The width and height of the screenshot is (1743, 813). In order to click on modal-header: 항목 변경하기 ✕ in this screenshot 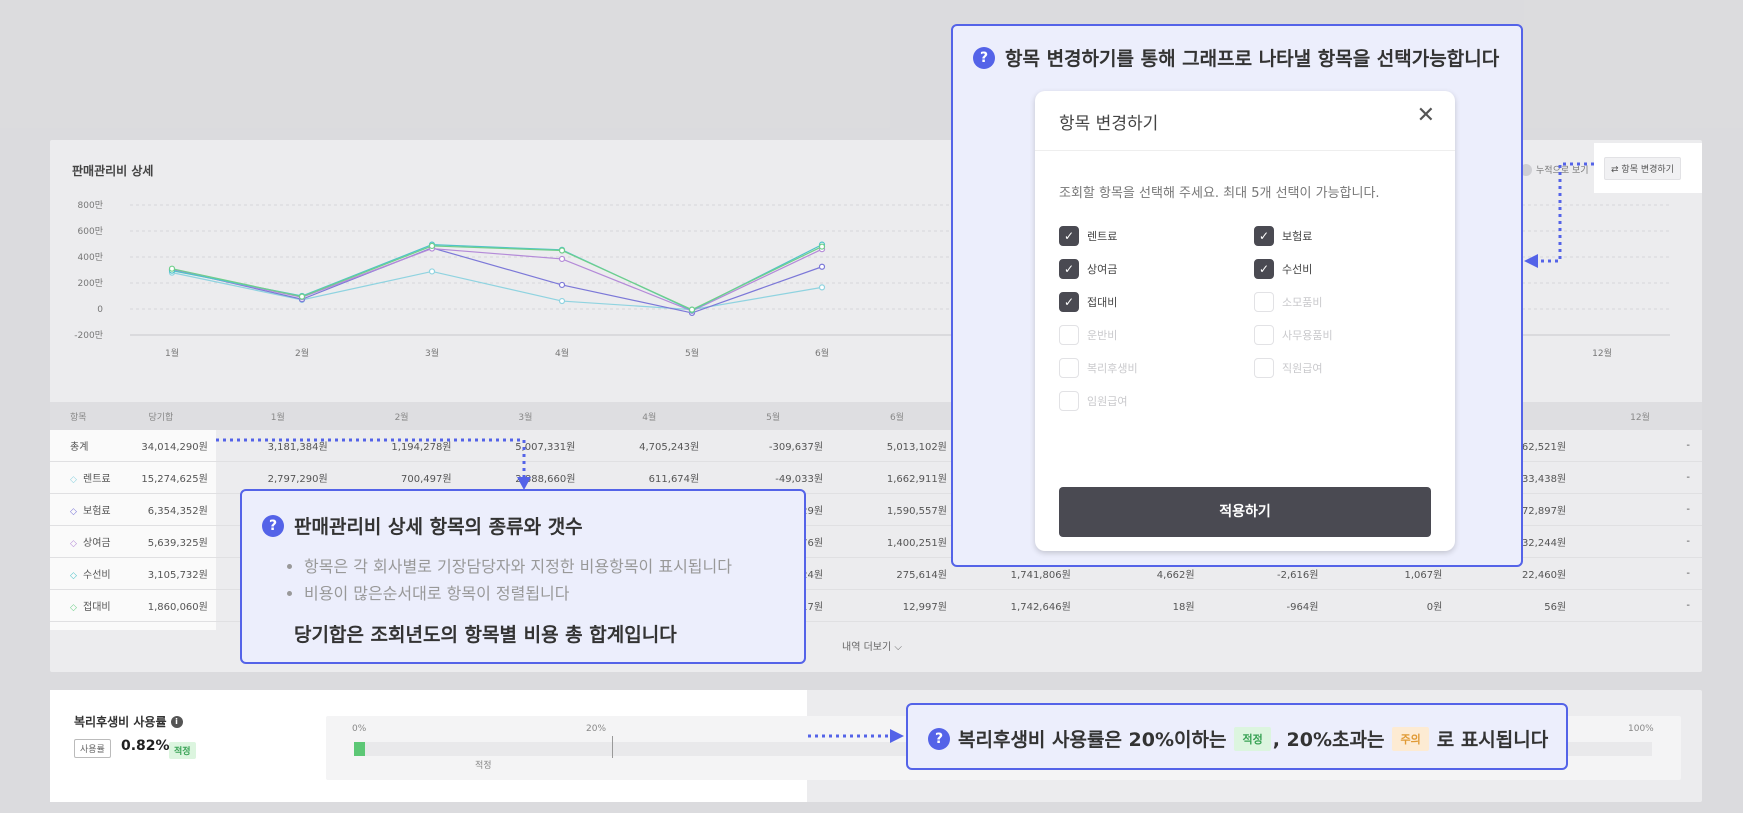, I will do `click(1245, 121)`.